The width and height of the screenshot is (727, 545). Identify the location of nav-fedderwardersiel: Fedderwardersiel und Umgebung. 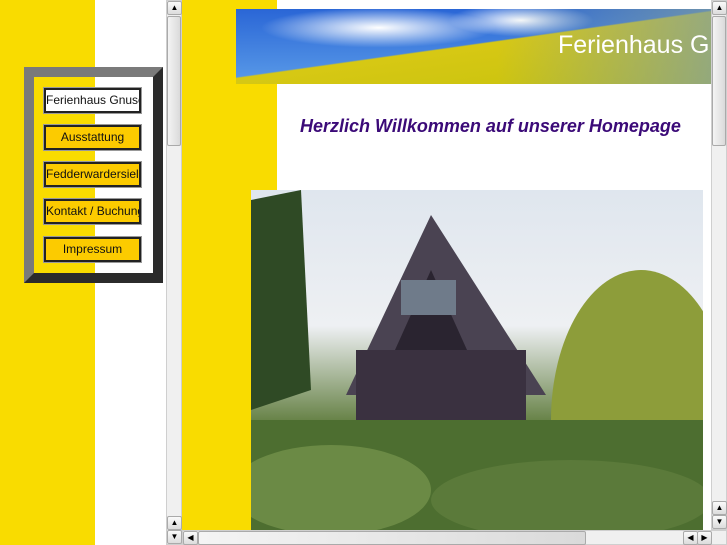
(92, 174).